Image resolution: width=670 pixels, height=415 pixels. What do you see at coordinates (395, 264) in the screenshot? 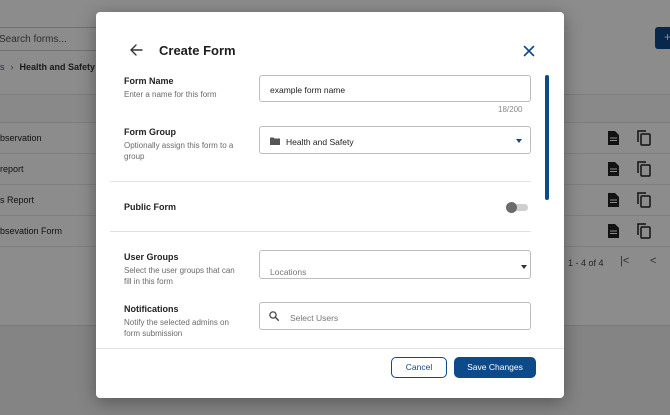
I see `user-groups-select: Locations` at bounding box center [395, 264].